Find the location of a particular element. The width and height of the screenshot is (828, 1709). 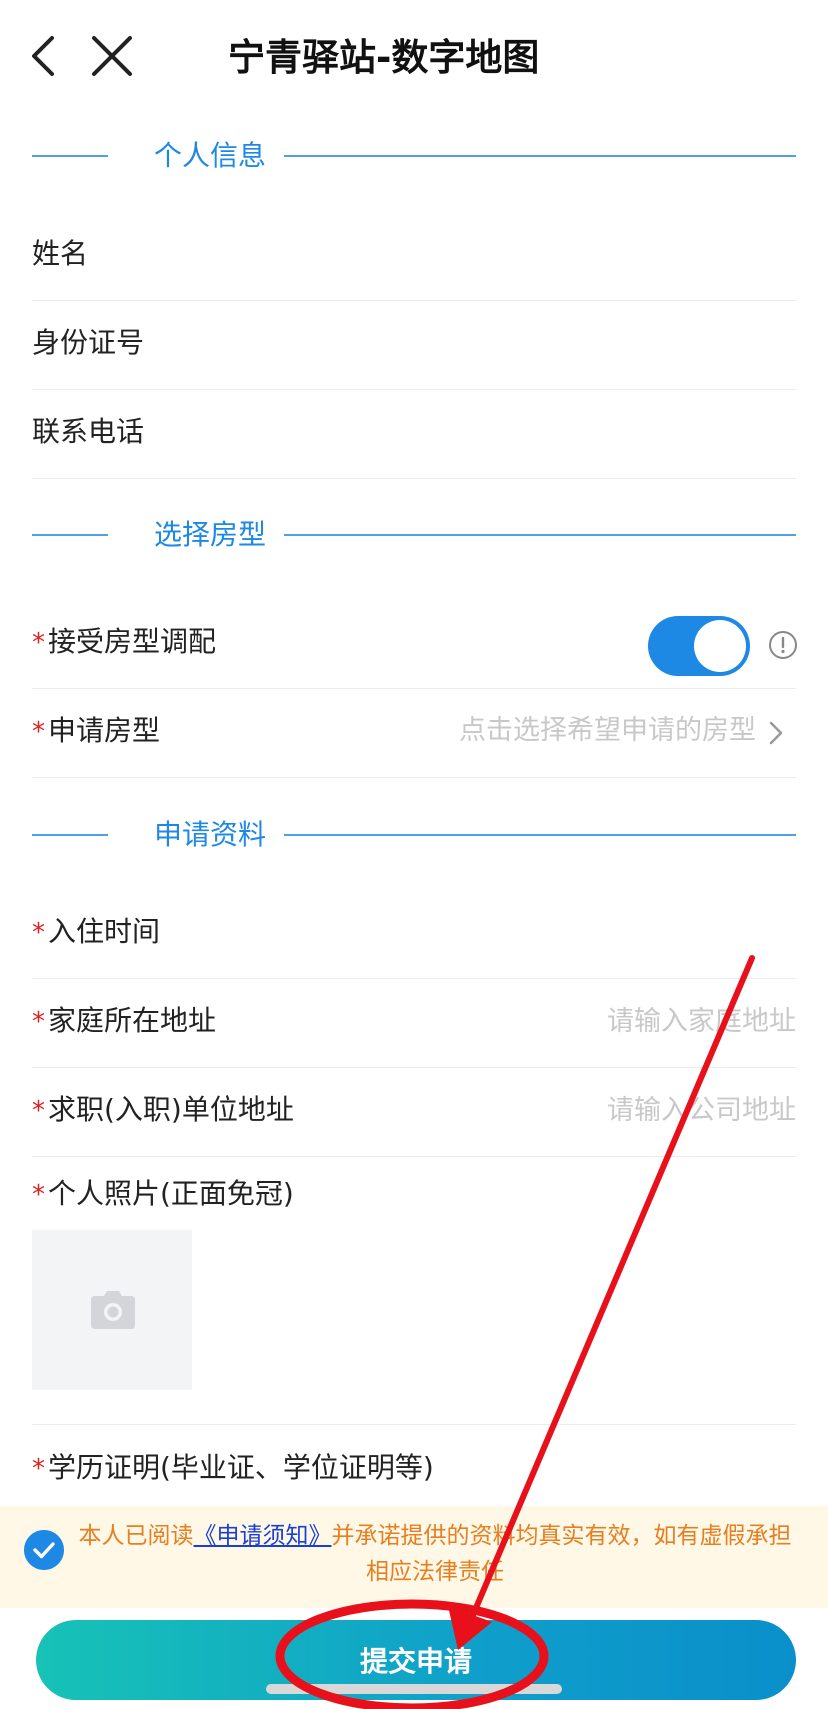

room-type-placeholder: 点击选择希望申请的房型 is located at coordinates (607, 731).